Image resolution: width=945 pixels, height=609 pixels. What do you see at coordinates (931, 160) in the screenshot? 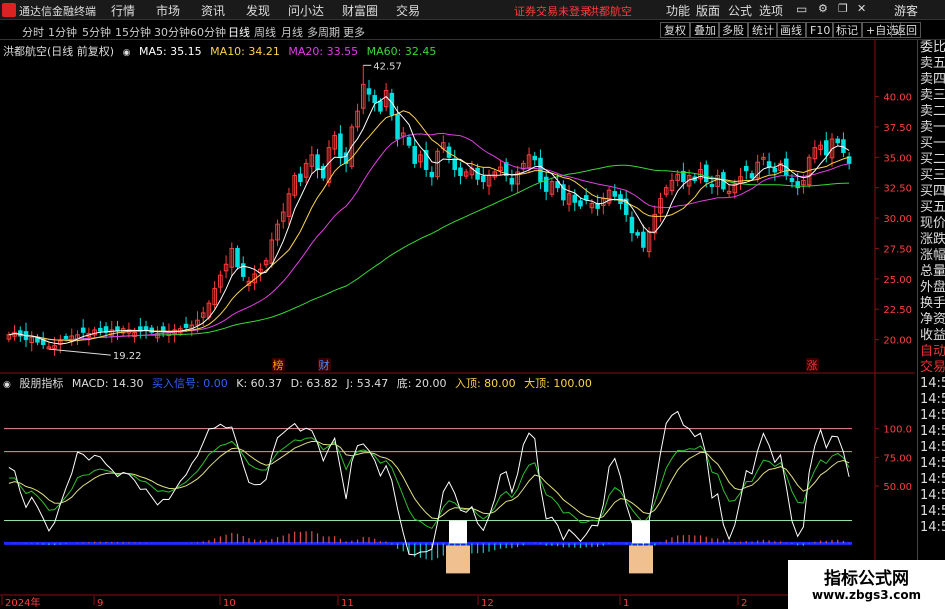
I see `sidebar-buy2: 买二` at bounding box center [931, 160].